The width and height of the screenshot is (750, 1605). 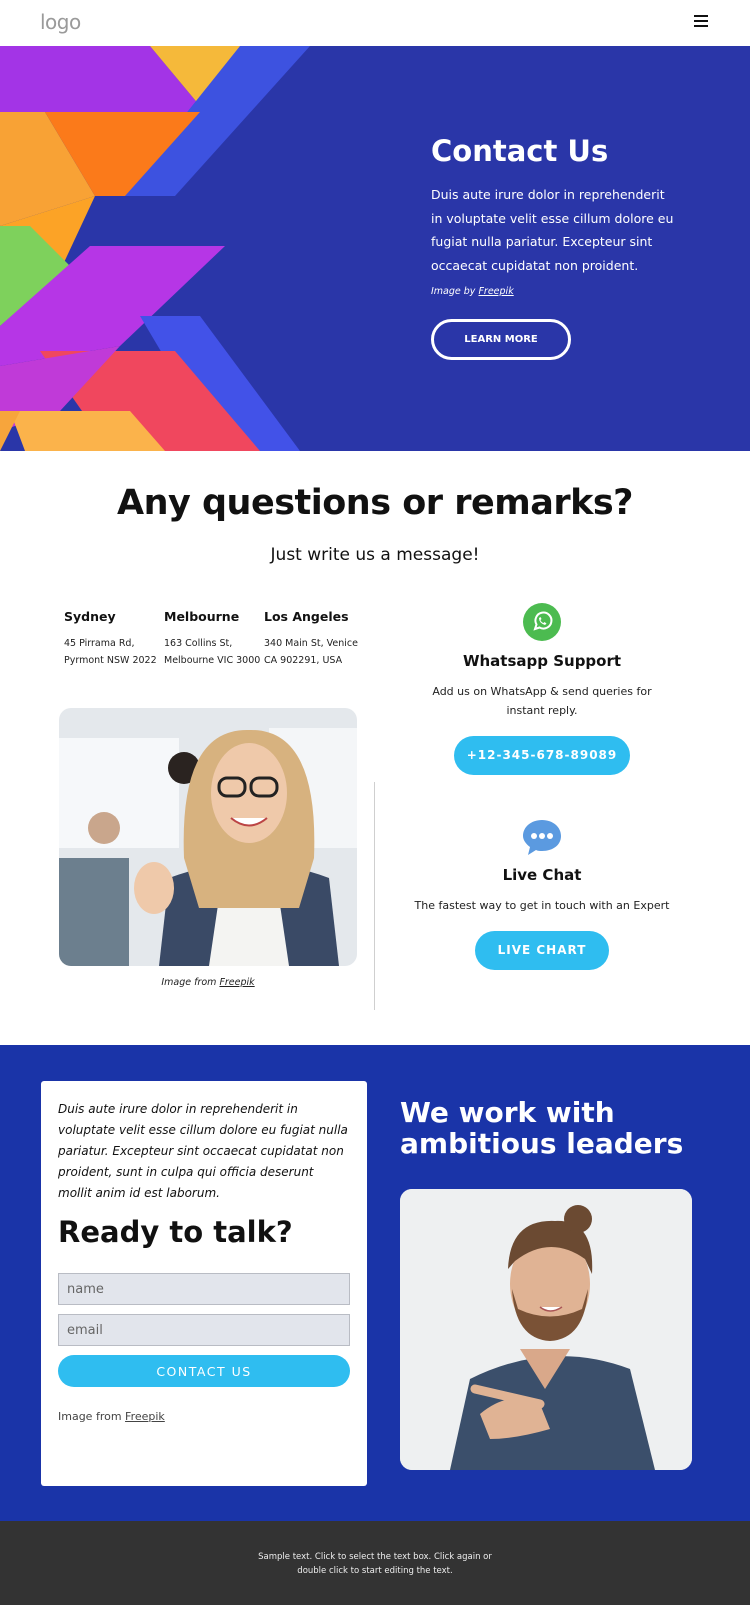 What do you see at coordinates (542, 622) in the screenshot?
I see `whatsapp-icon` at bounding box center [542, 622].